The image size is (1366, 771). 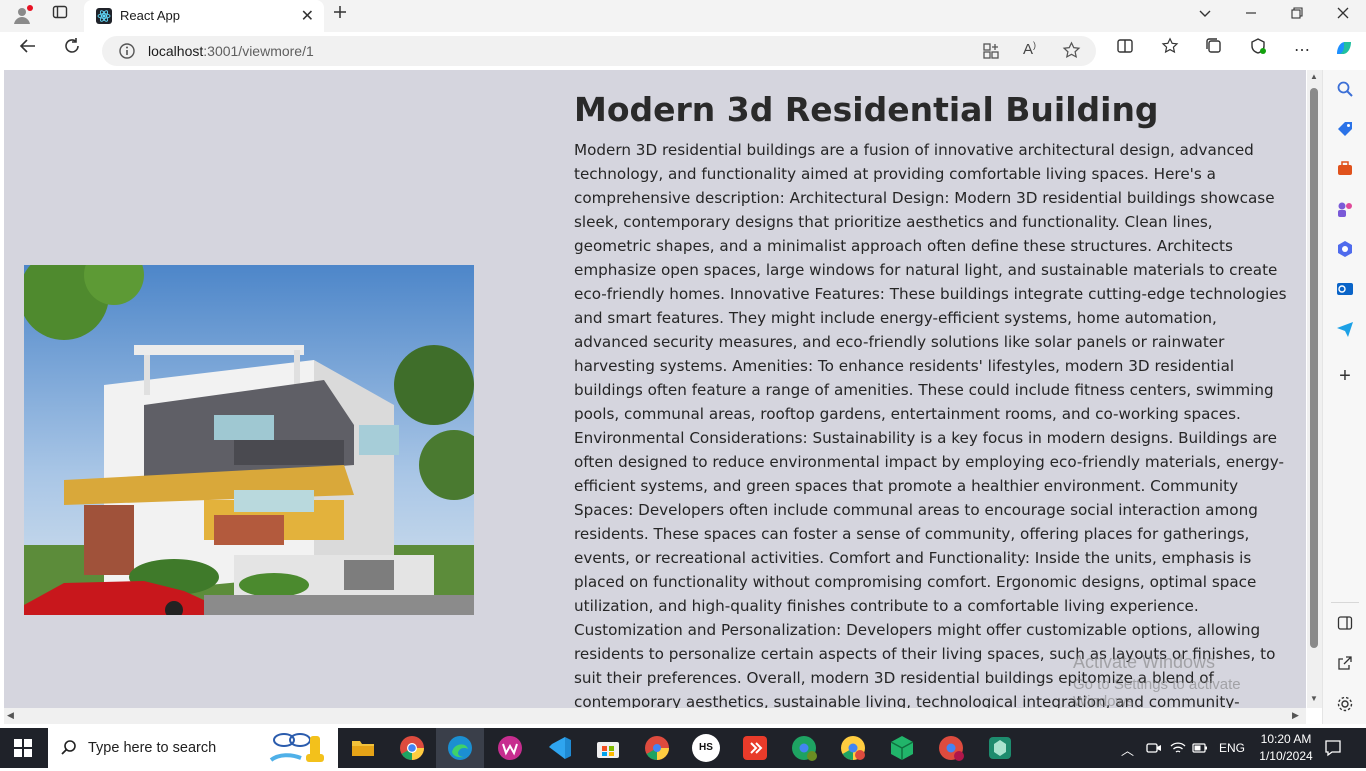 What do you see at coordinates (951, 748) in the screenshot?
I see `chrome-profile-red-icon` at bounding box center [951, 748].